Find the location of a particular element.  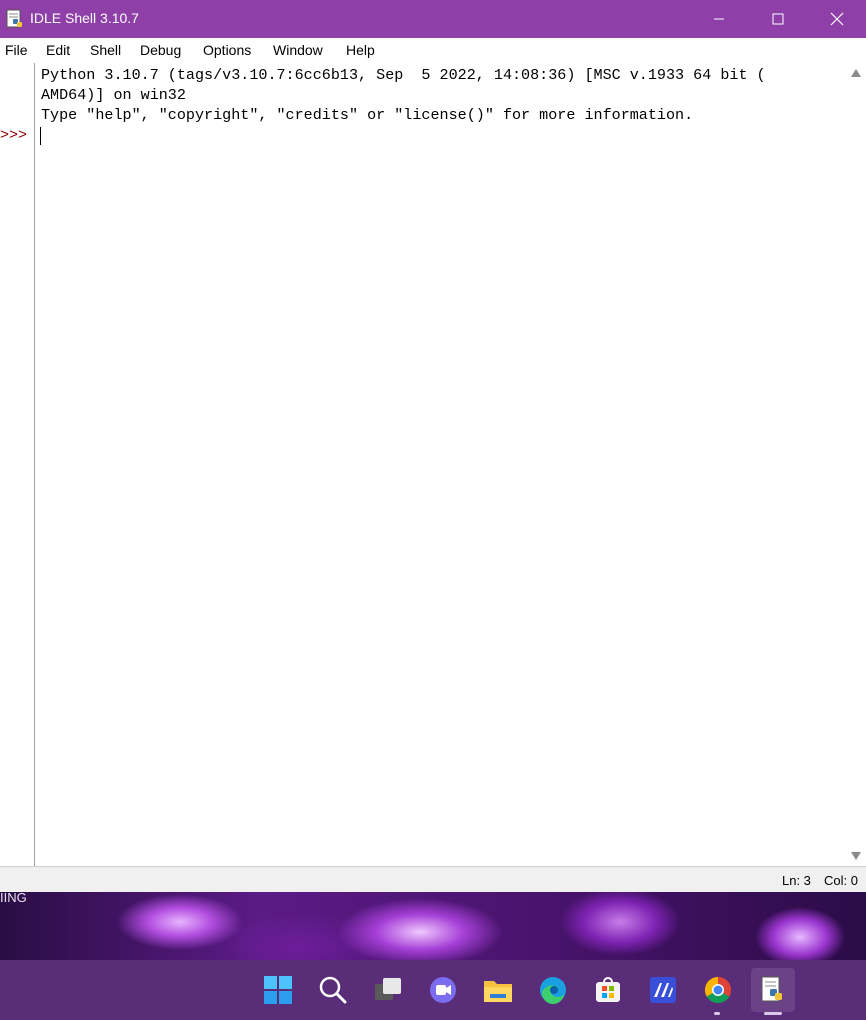

title-bar: IDLE Shell 3.10.7 is located at coordinates (433, 19).